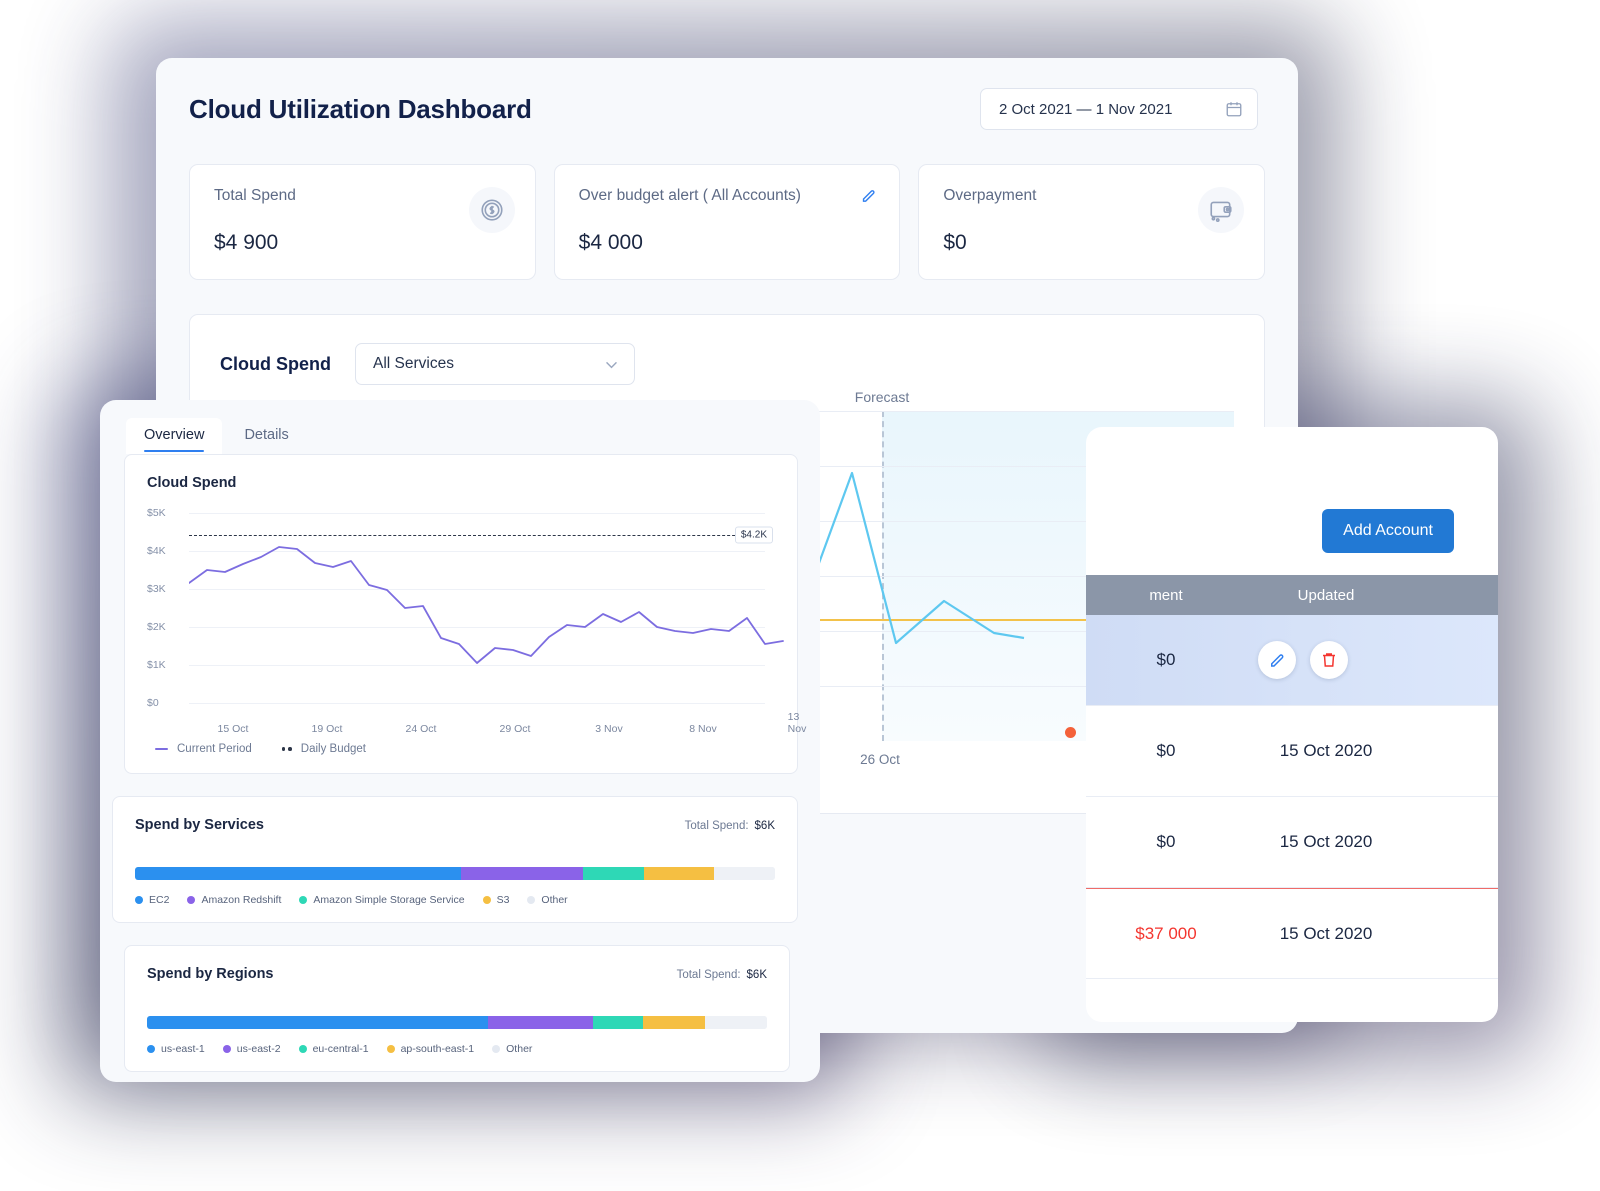 This screenshot has width=1600, height=1191. What do you see at coordinates (156, 589) in the screenshot?
I see `y-tick-label: $3K` at bounding box center [156, 589].